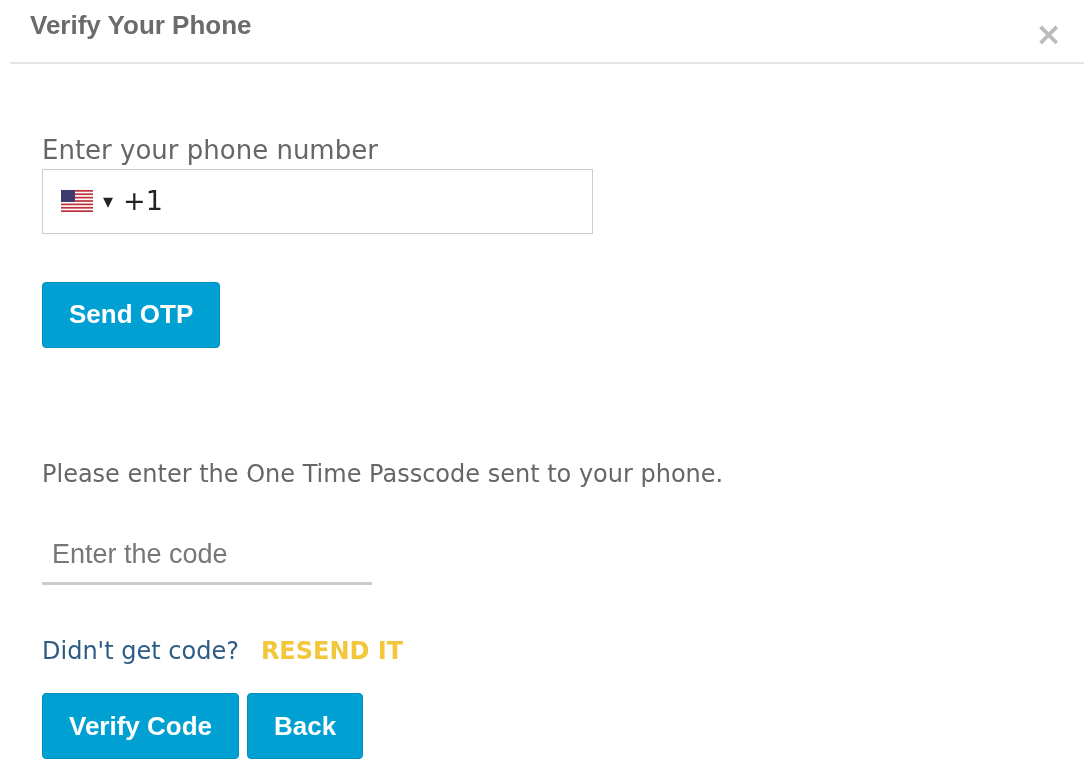  Describe the element at coordinates (332, 651) in the screenshot. I see `resend-link: RESEND IT` at that location.